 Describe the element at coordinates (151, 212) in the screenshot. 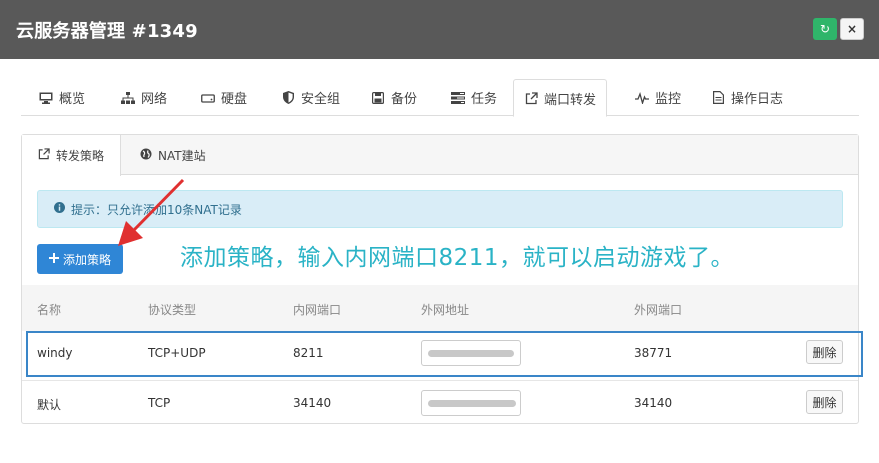

I see `annotation-arrow` at that location.